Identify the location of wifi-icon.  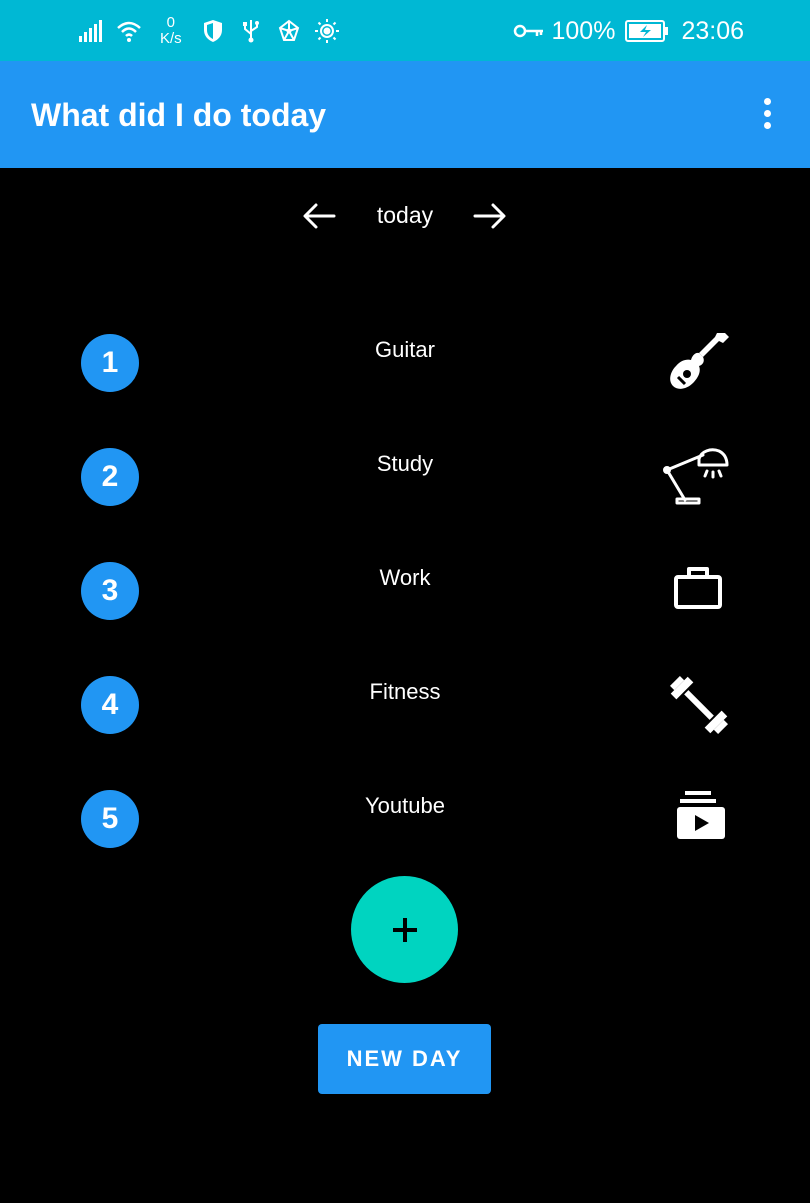
(129, 31).